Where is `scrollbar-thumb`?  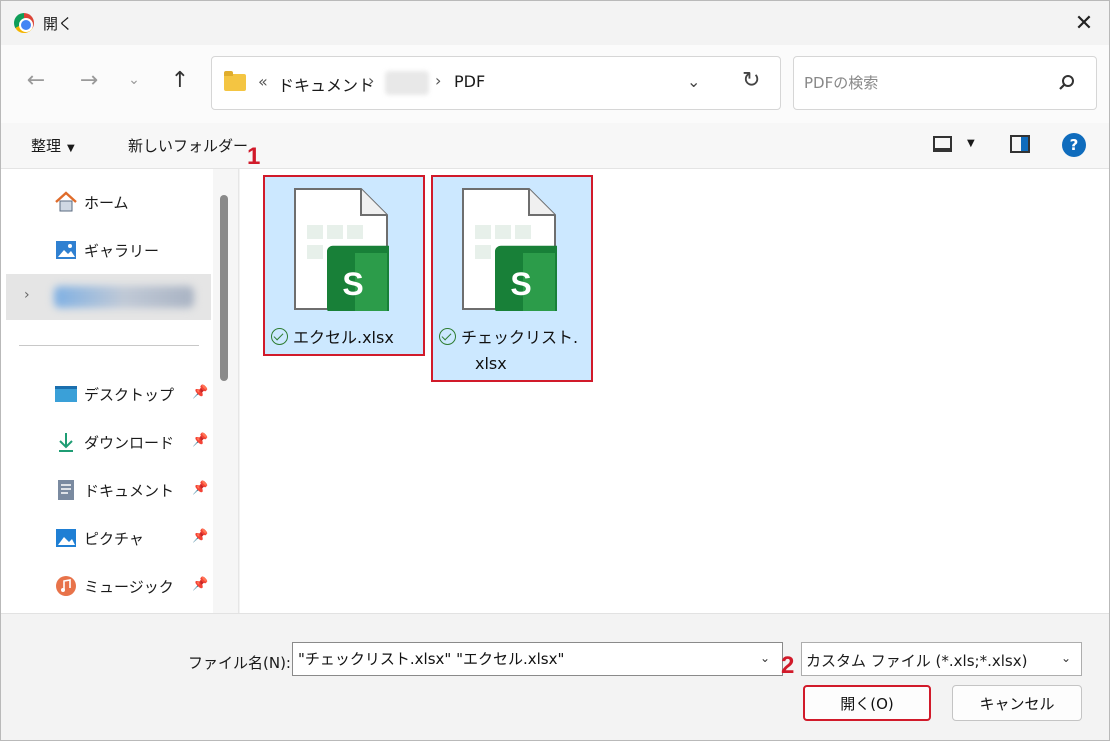
scrollbar-thumb is located at coordinates (224, 288).